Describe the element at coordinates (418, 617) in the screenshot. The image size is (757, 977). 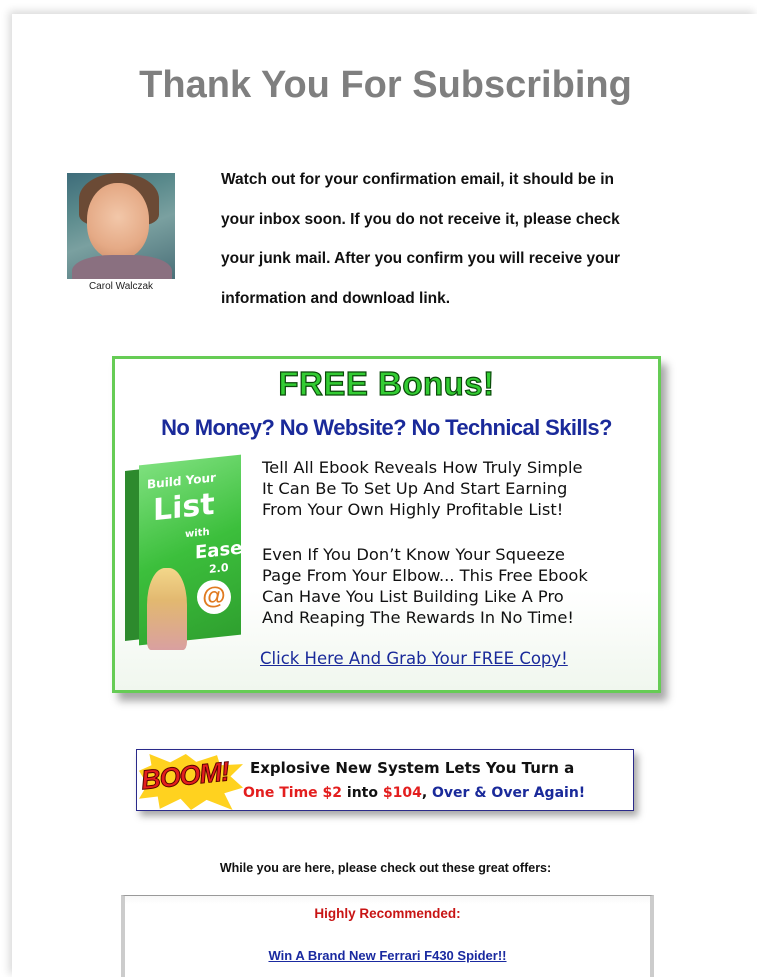
I see `bonus-text-line: And Reaping The Rewards In No Time!` at that location.